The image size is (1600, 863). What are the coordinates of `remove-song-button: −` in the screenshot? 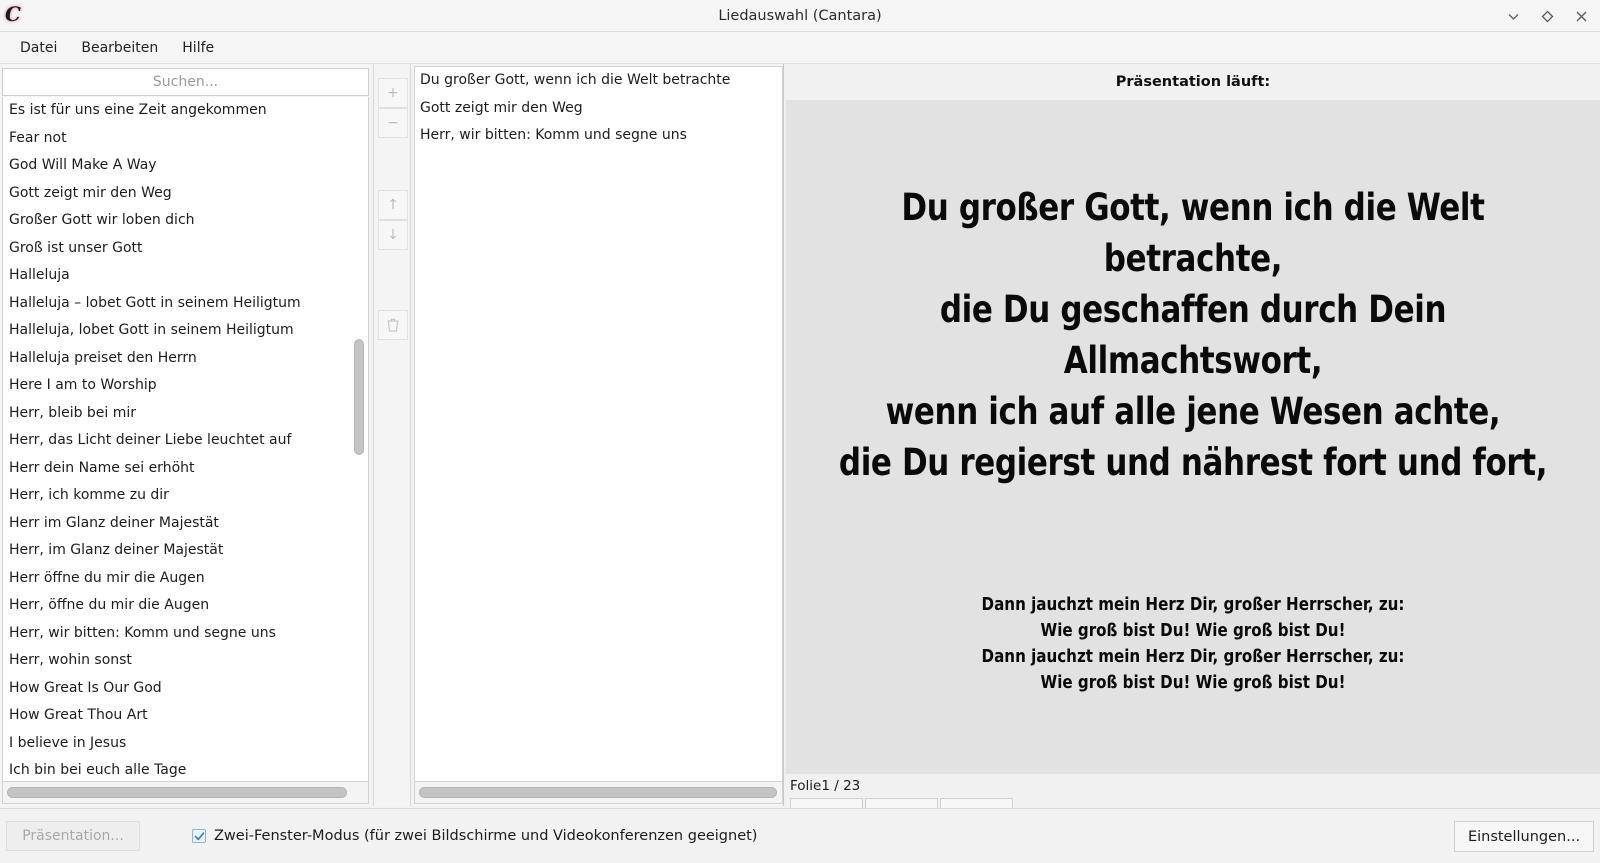 It's located at (393, 123).